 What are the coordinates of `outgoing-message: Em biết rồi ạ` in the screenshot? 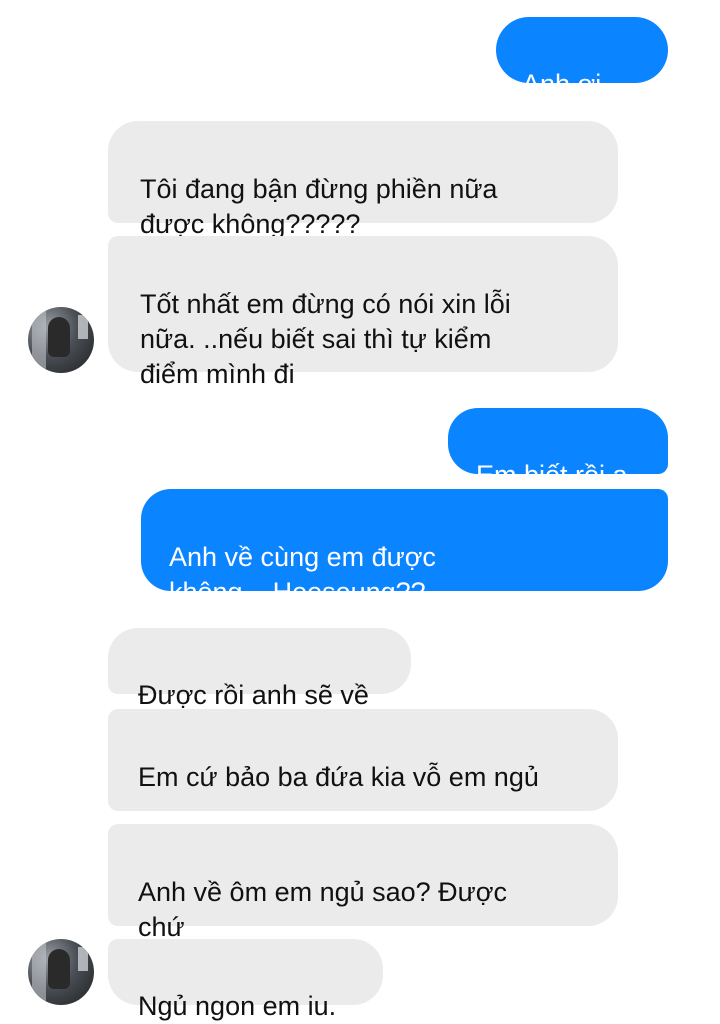 It's located at (558, 449).